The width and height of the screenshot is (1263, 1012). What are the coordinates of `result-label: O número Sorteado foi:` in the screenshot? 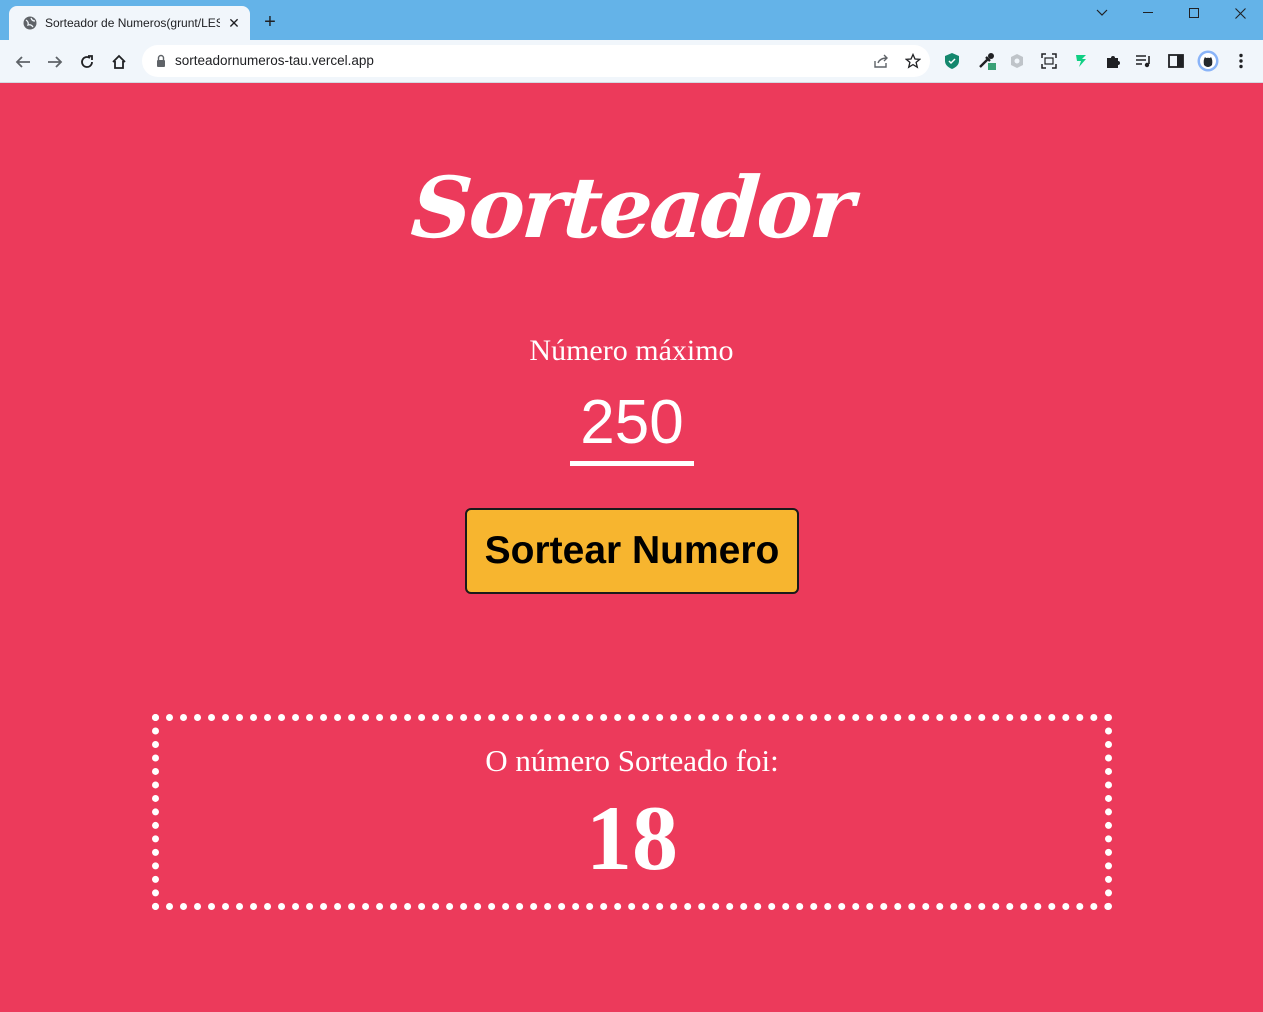 It's located at (632, 760).